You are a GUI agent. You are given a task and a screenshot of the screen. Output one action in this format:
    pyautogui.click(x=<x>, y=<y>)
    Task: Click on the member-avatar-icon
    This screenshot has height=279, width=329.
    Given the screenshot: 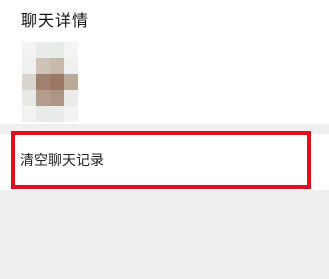 What is the action you would take?
    pyautogui.click(x=50, y=82)
    